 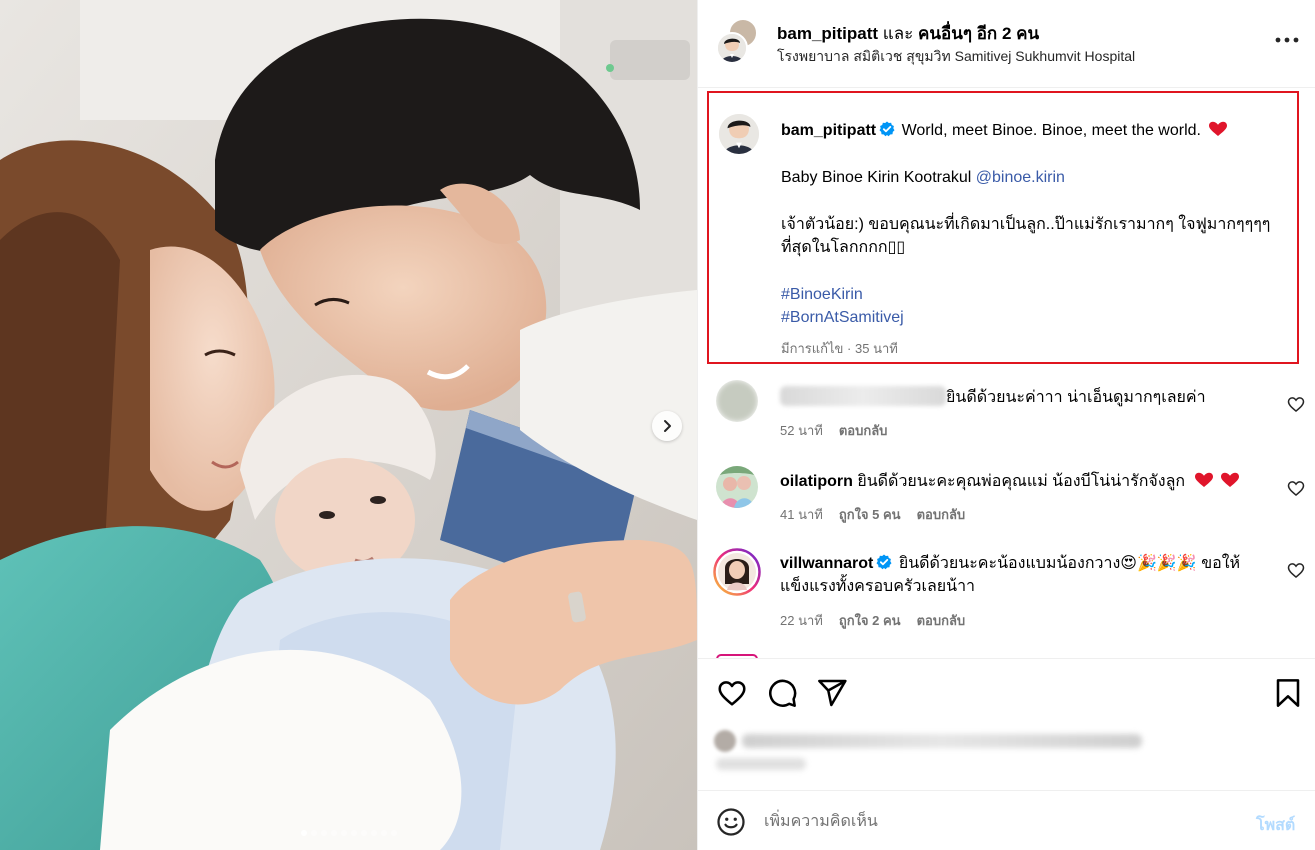 What do you see at coordinates (826, 563) in the screenshot?
I see `commenter-username: villwannarot` at bounding box center [826, 563].